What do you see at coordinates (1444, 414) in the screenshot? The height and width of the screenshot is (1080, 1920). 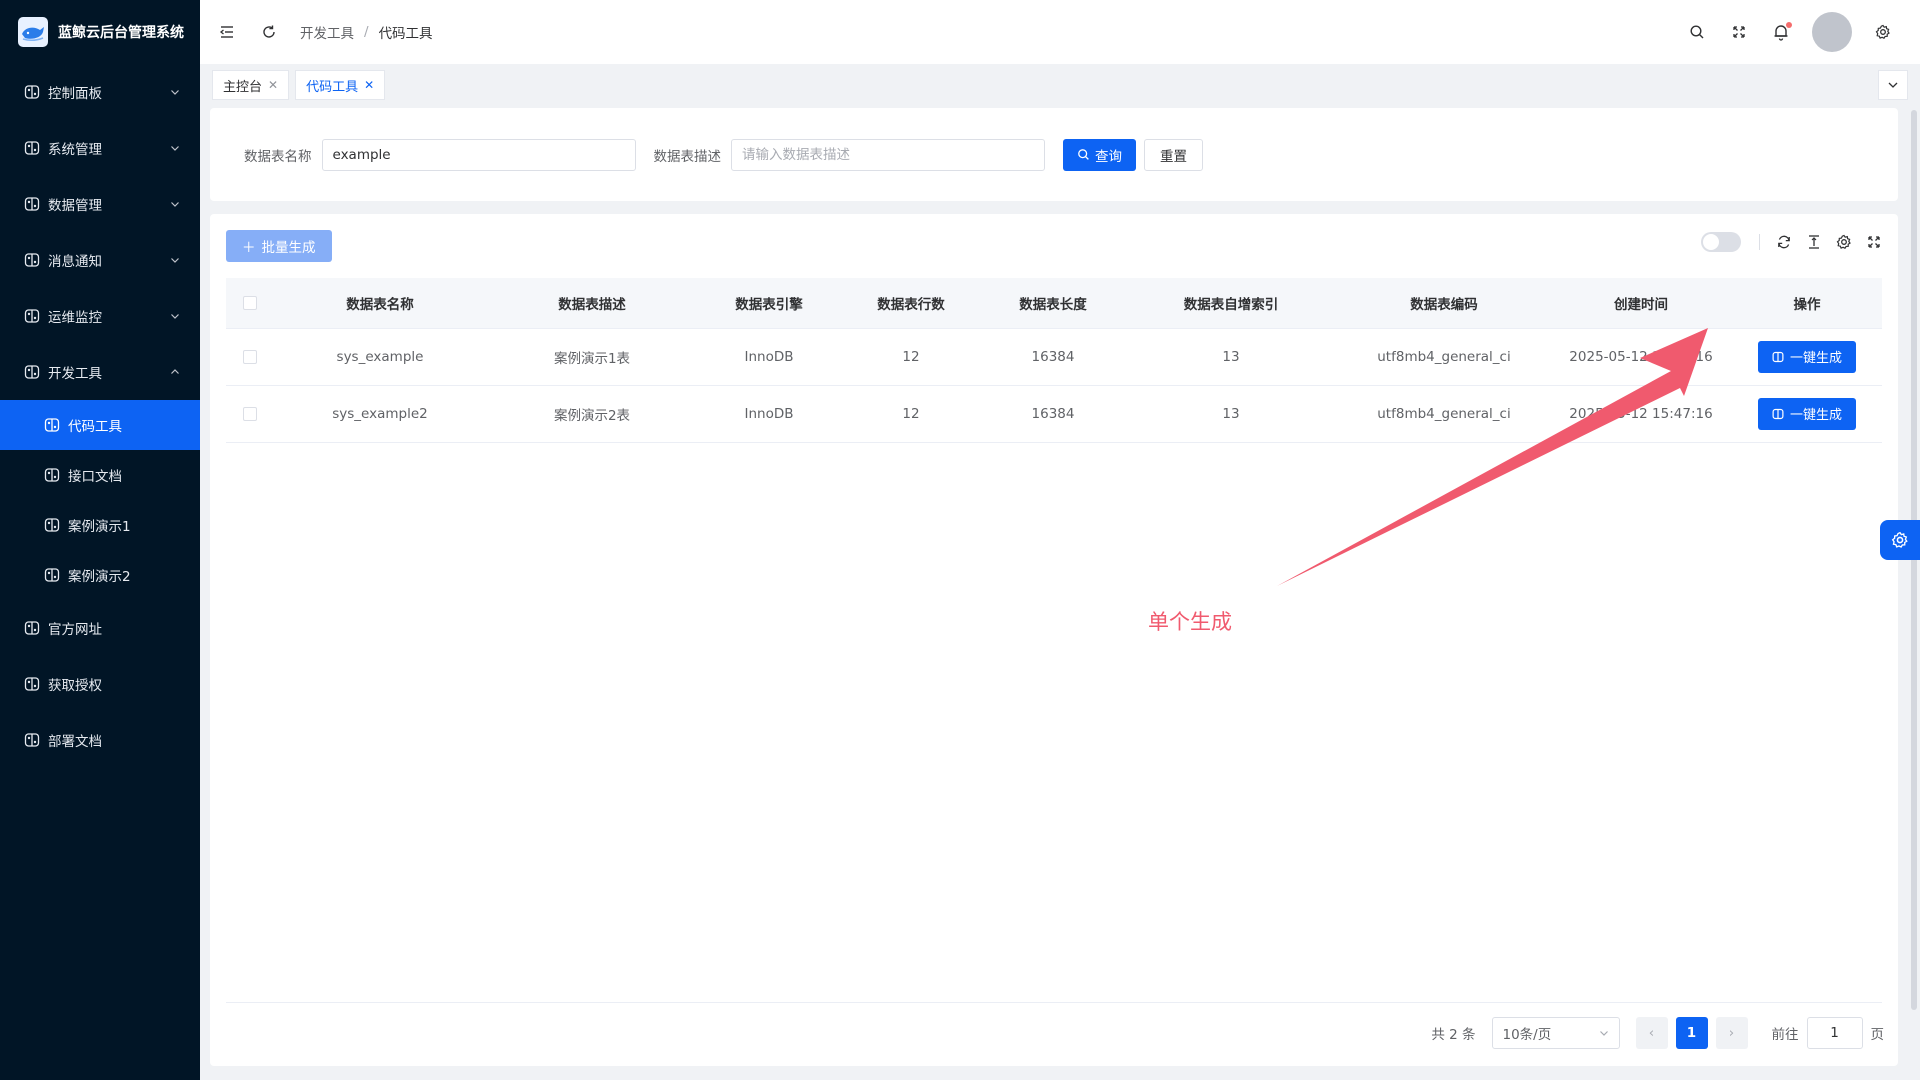 I see `cell-charset: utf8mb4_general_ci` at bounding box center [1444, 414].